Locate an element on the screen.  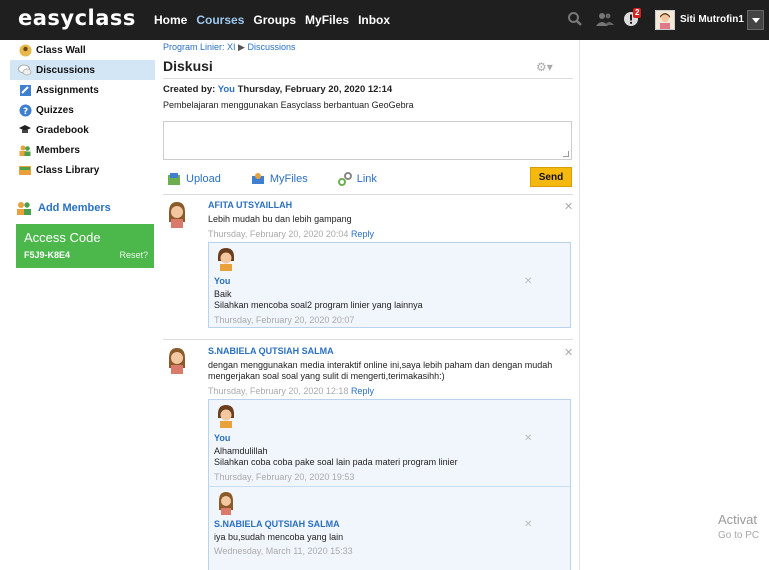
nav-inbox: Inbox is located at coordinates (374, 20).